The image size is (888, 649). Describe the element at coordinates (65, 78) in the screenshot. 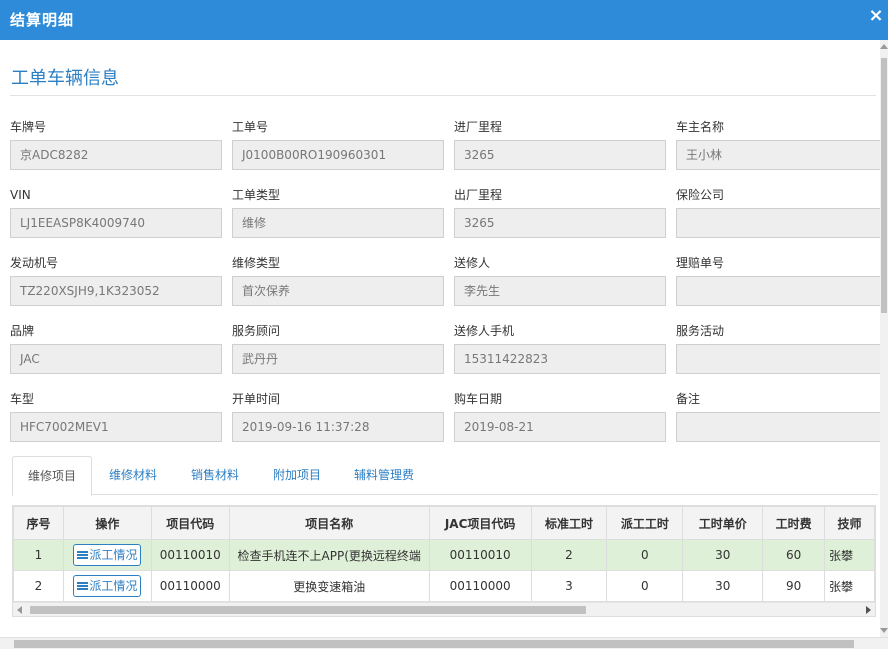

I see `section-title: 工单车辆信息` at that location.